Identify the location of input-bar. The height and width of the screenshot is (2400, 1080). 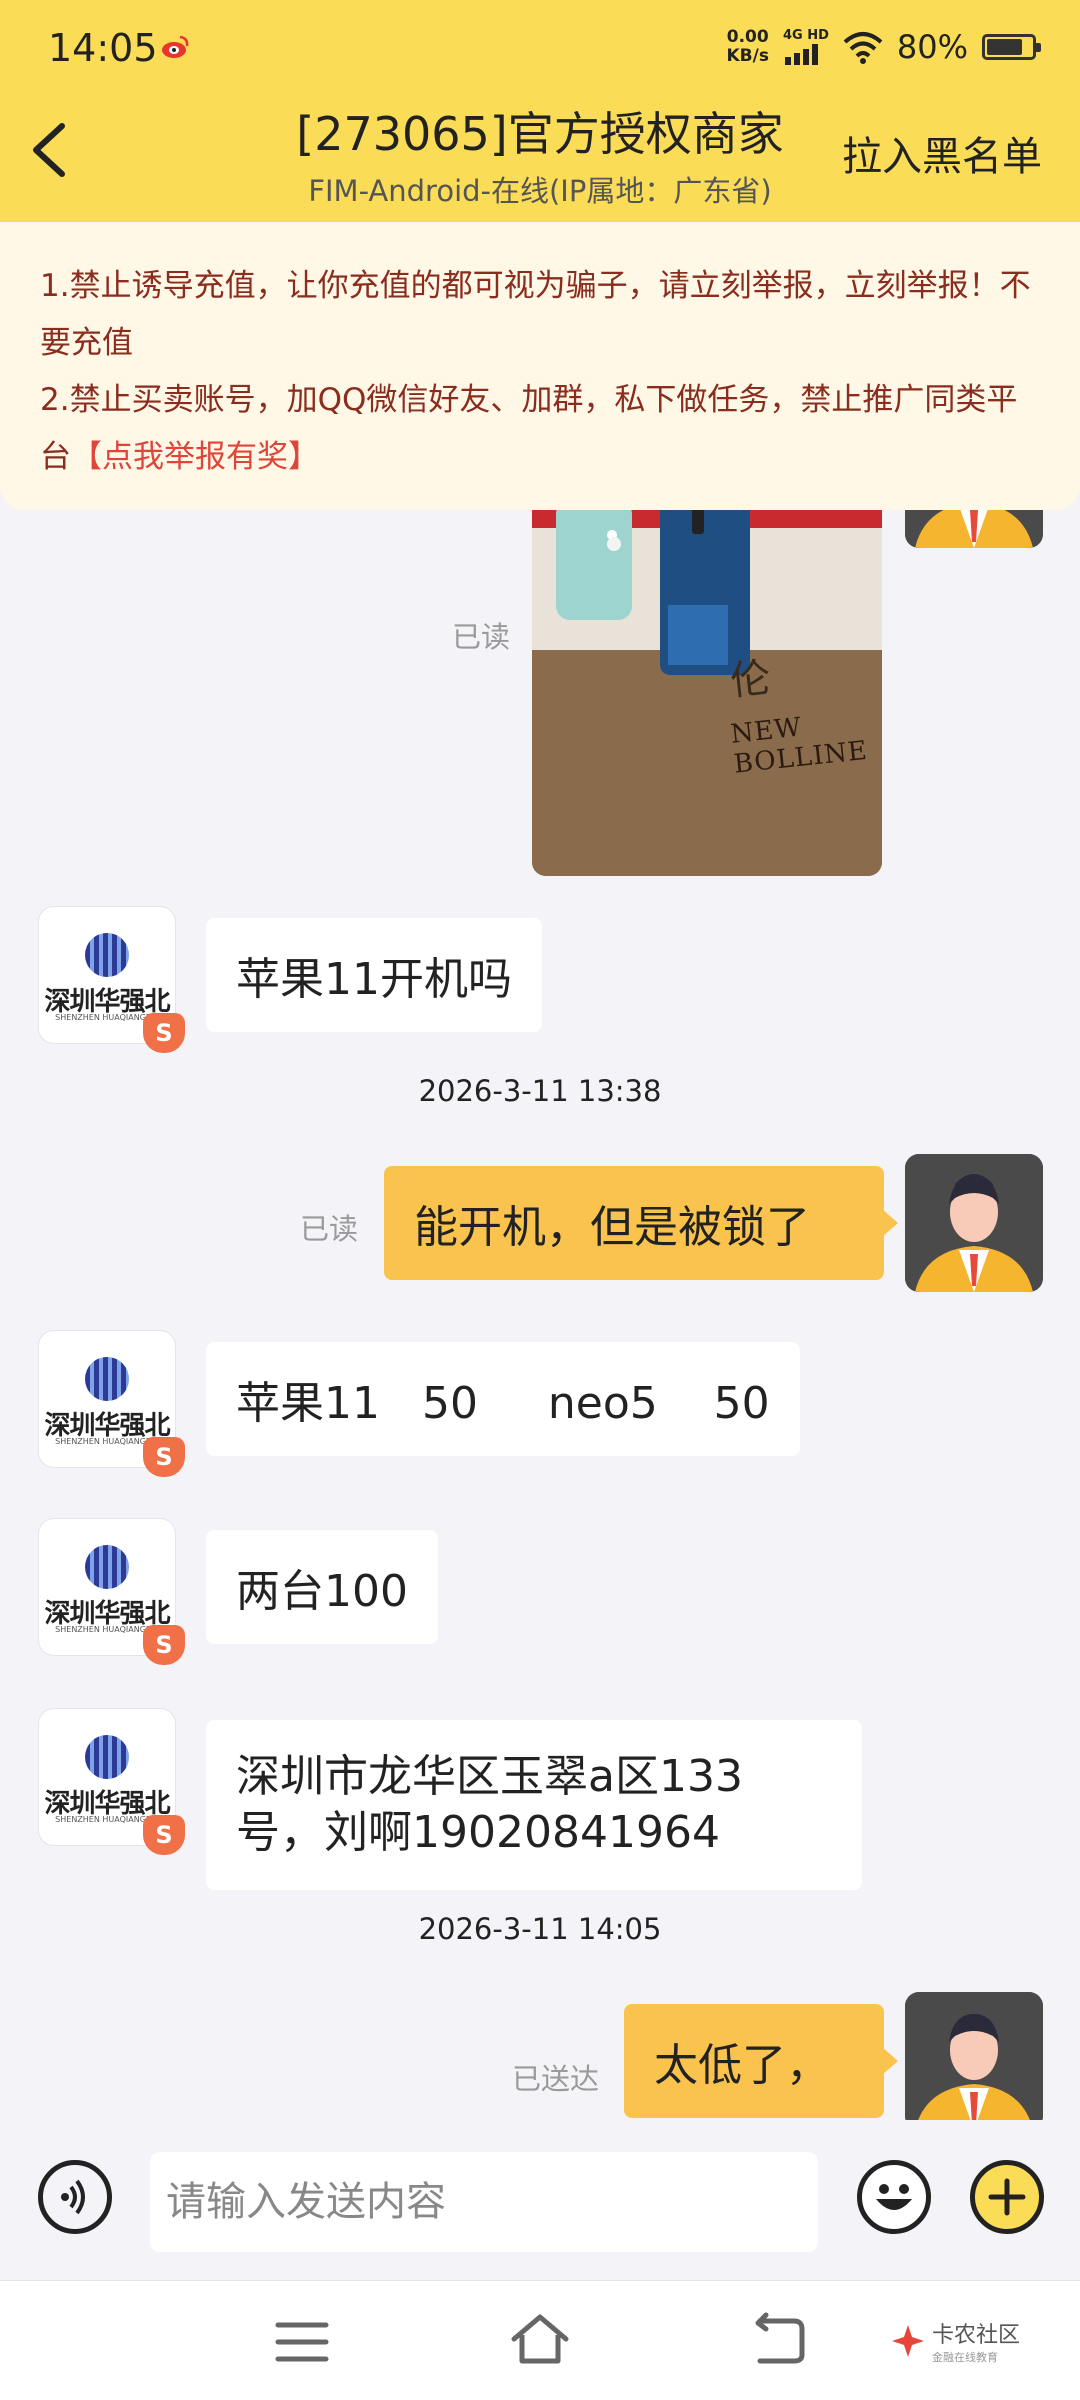
(540, 2200).